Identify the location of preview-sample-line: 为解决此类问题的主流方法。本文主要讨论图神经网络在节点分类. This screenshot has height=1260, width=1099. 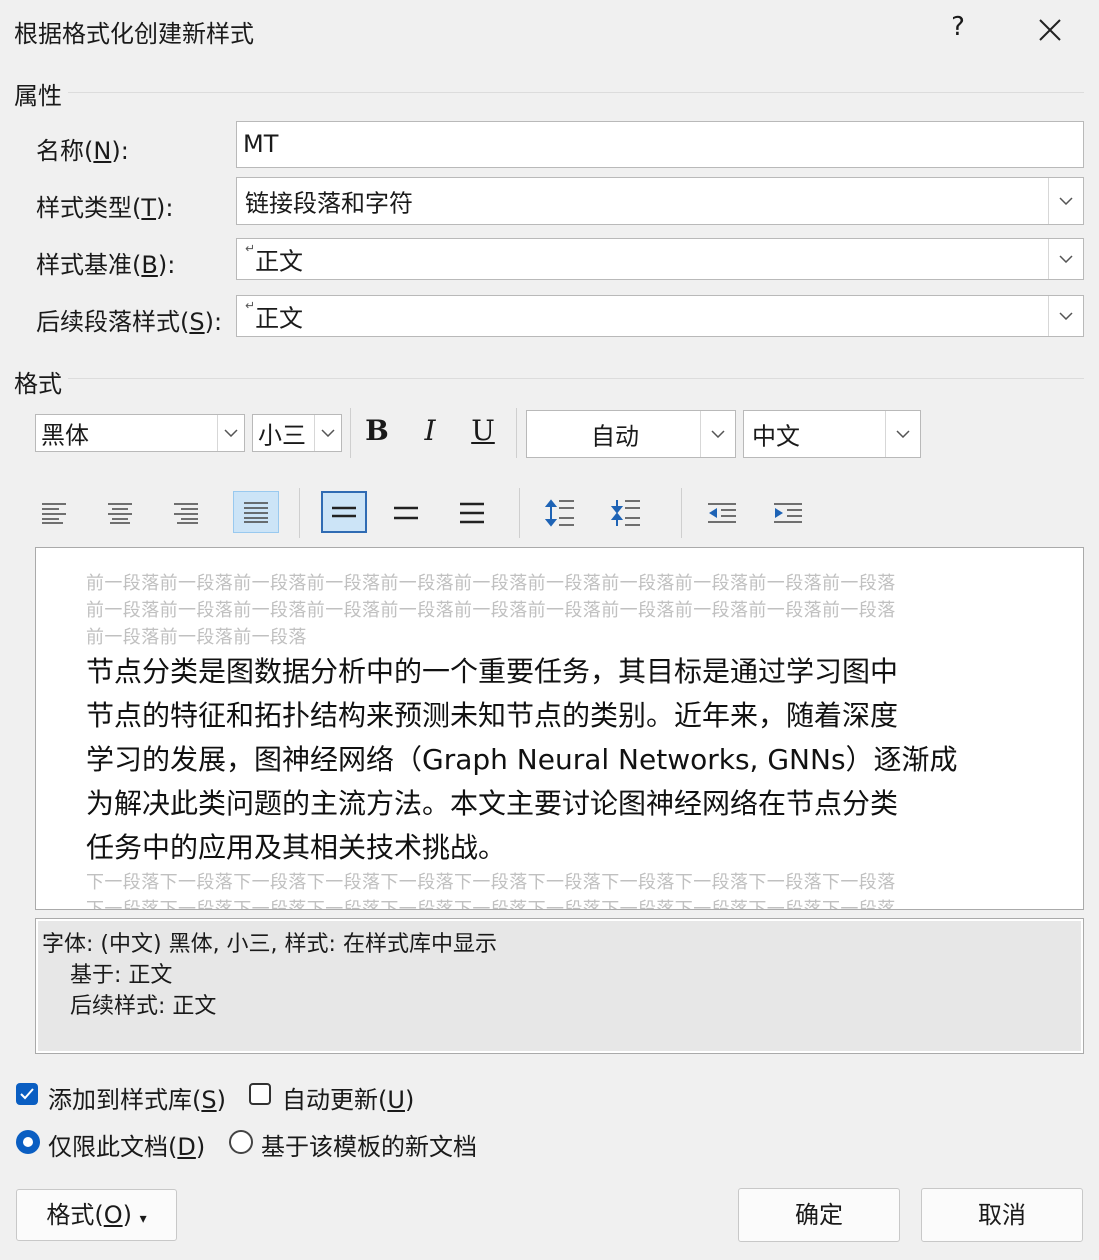
(492, 803).